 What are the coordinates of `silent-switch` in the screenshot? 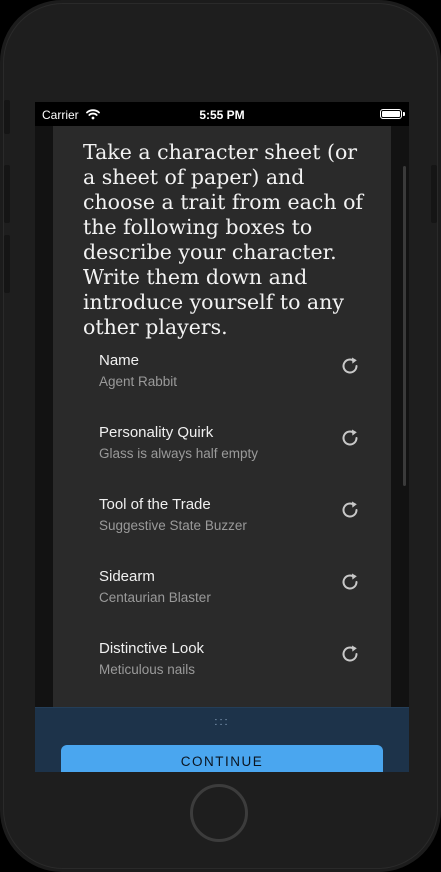 It's located at (7, 117).